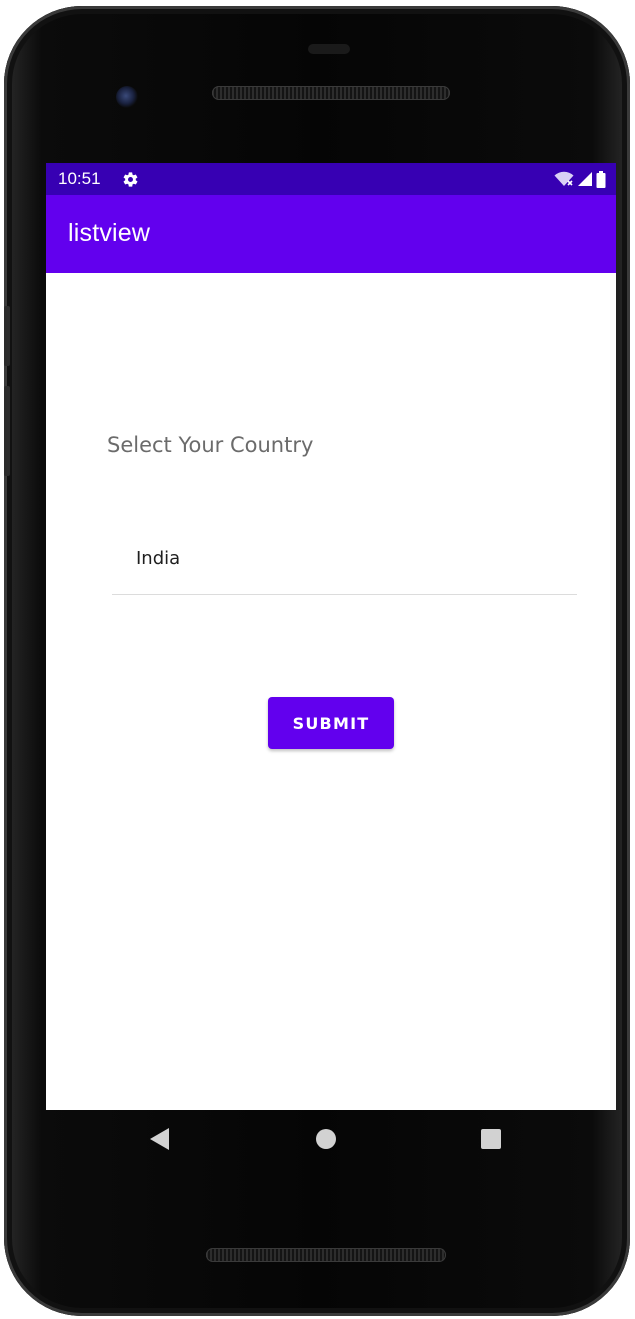 This screenshot has width=635, height=1319. Describe the element at coordinates (564, 178) in the screenshot. I see `wifi-icon` at that location.